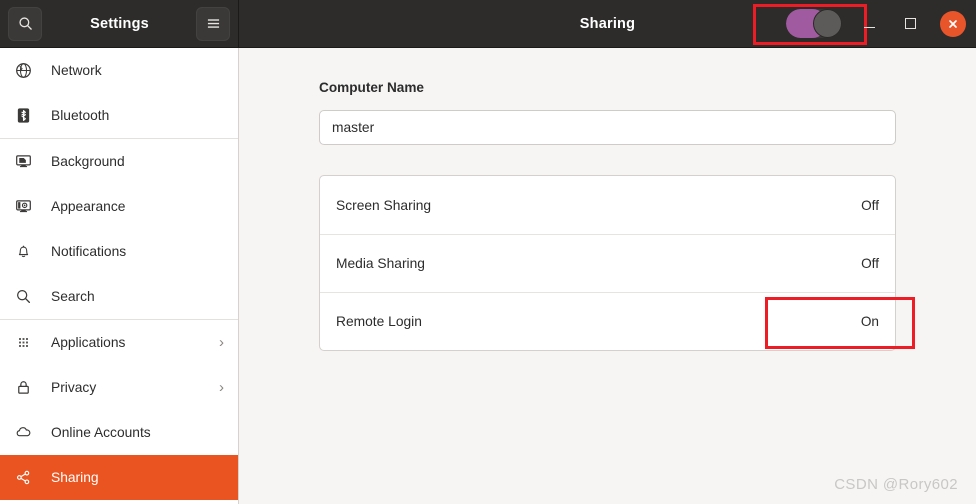 The width and height of the screenshot is (976, 504). Describe the element at coordinates (869, 24) in the screenshot. I see `minimize-button` at that location.